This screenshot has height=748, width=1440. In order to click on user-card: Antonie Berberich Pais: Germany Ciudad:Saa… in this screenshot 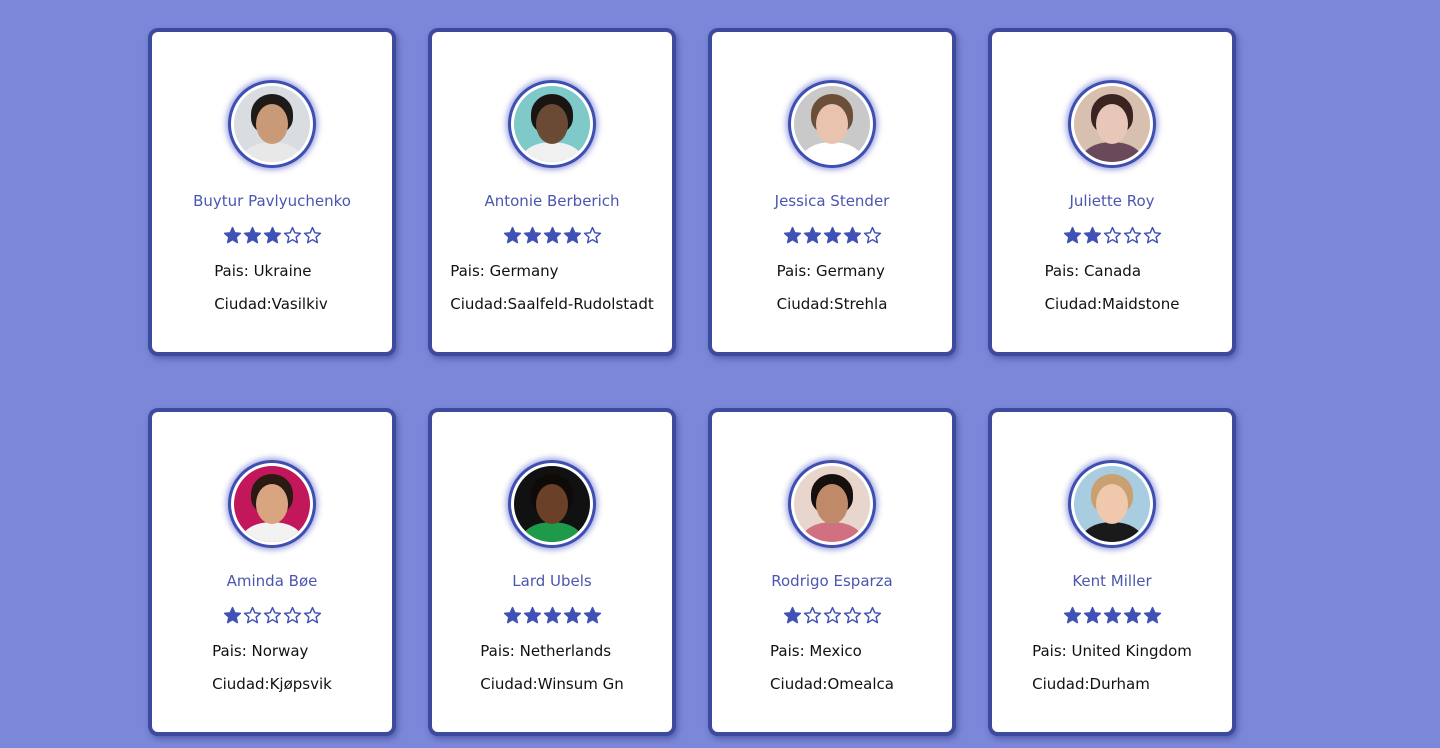, I will do `click(552, 192)`.